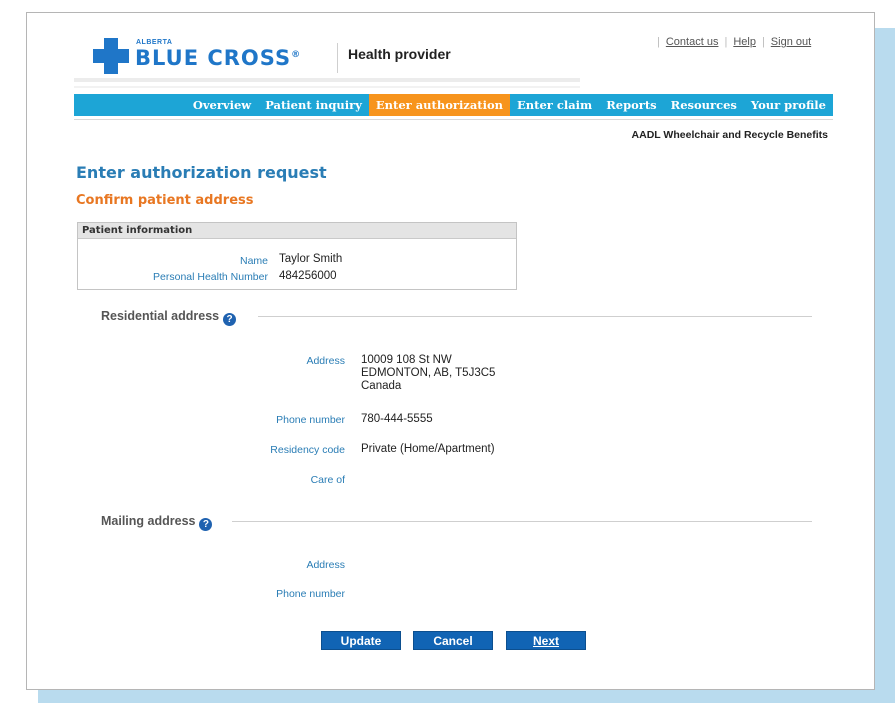  What do you see at coordinates (535, 316) in the screenshot?
I see `residential-divider` at bounding box center [535, 316].